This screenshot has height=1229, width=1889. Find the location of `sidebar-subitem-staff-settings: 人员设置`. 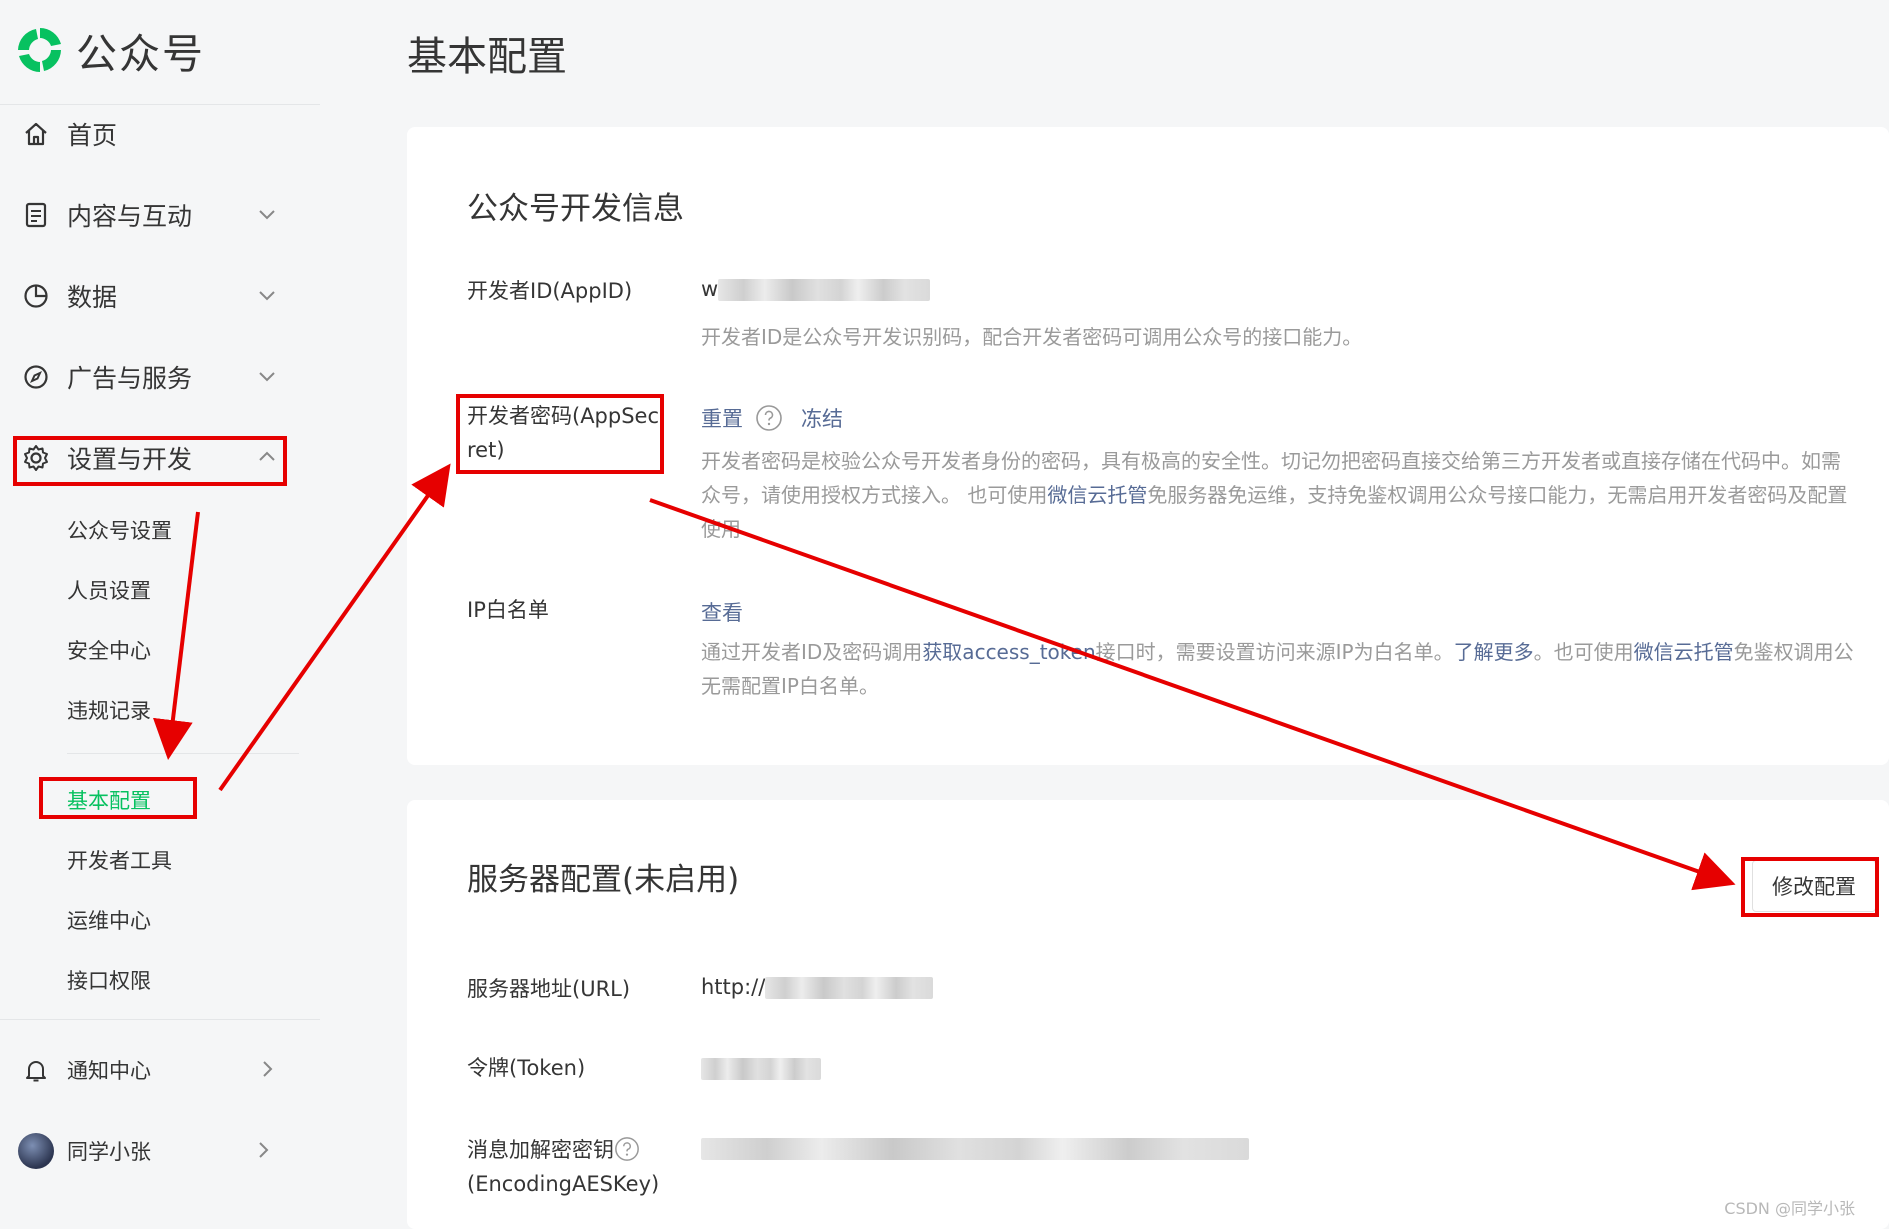

sidebar-subitem-staff-settings: 人员设置 is located at coordinates (109, 590).